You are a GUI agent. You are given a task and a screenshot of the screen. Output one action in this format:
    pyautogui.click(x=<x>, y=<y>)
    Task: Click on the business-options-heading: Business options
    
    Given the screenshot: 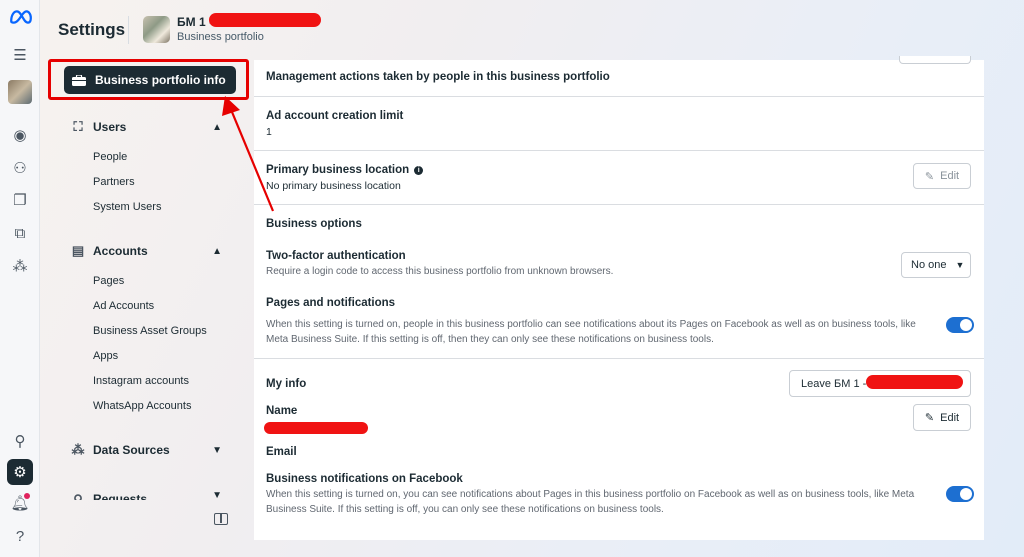 What is the action you would take?
    pyautogui.click(x=314, y=224)
    